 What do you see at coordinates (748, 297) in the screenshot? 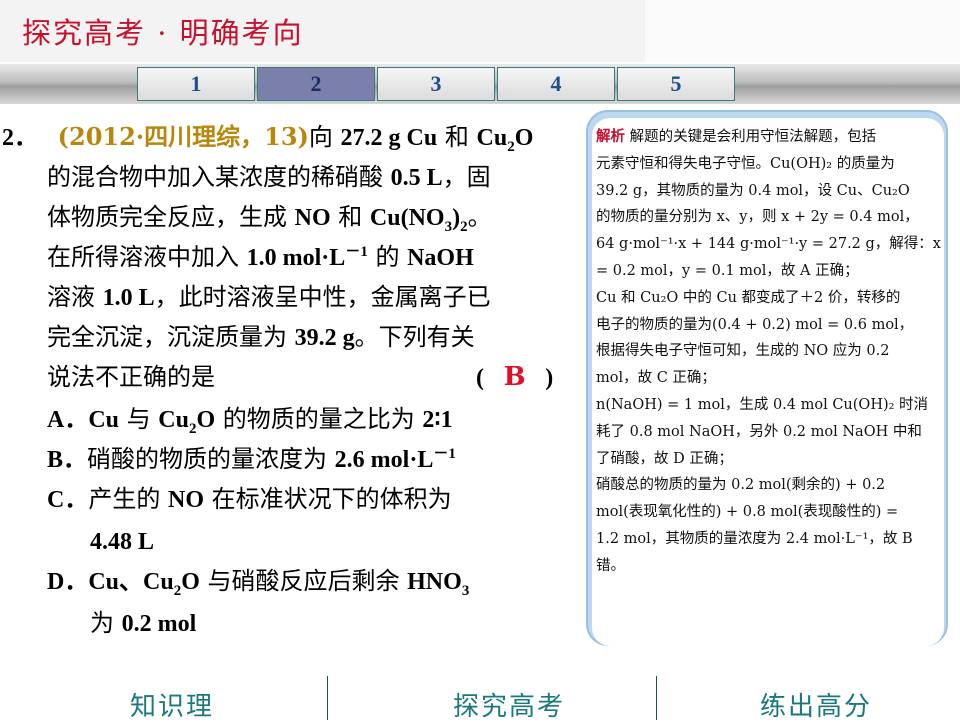
I see `explanation-line: Cu 和 Cu₂O 中的 Cu 都变成了＋2 价，转移的` at bounding box center [748, 297].